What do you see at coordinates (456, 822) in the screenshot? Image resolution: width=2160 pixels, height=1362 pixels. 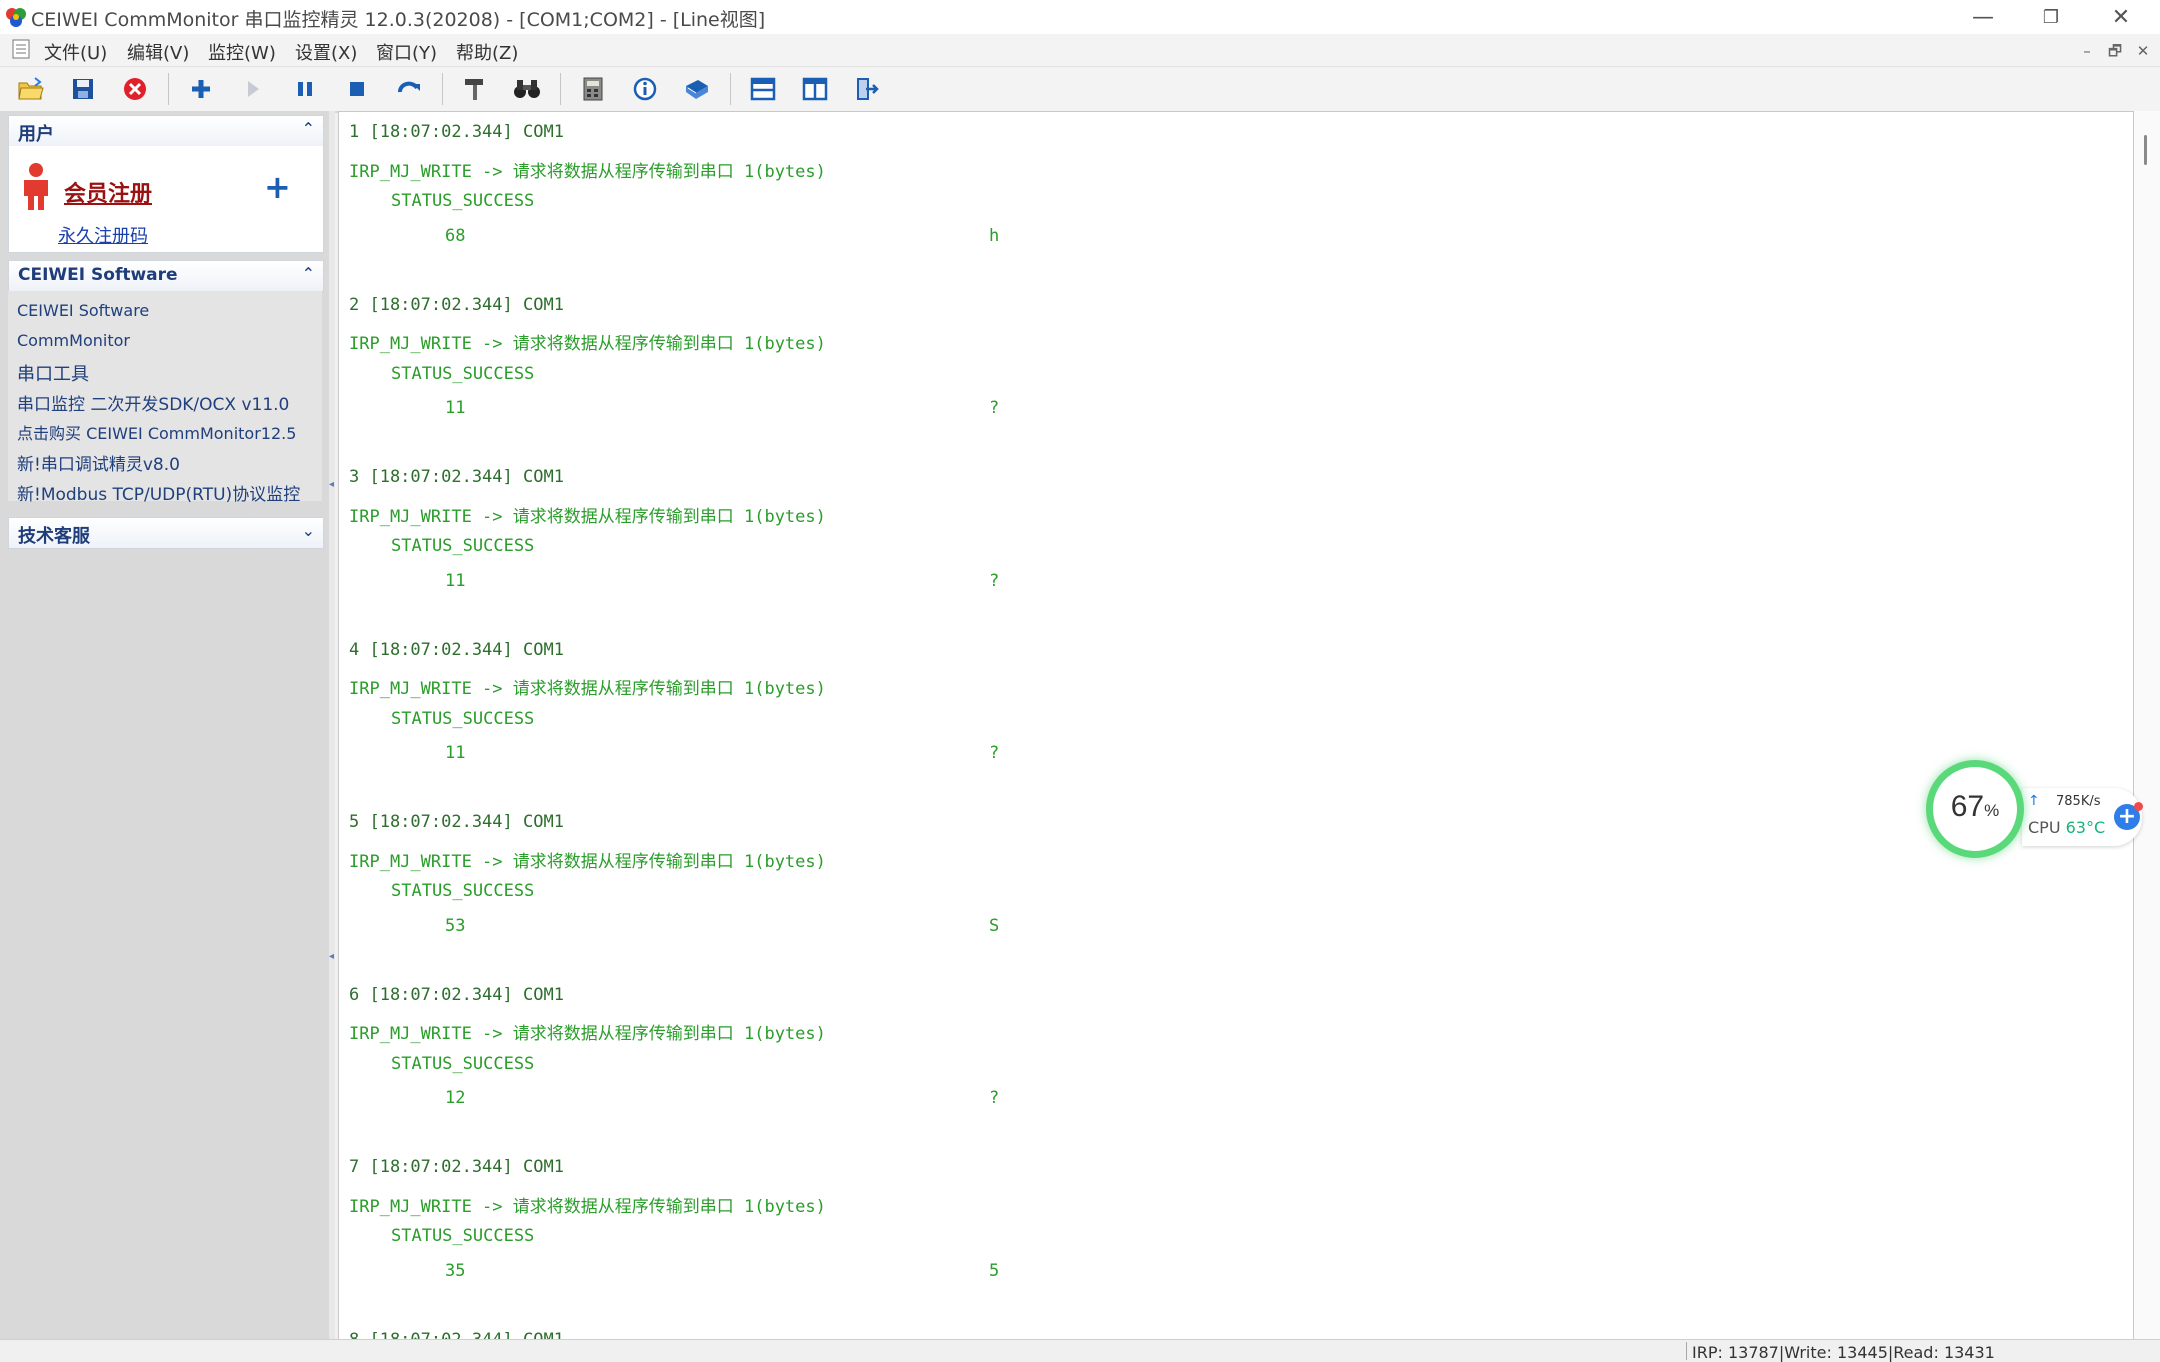 I see `log-entry-header: 5 [18:07:02.344] COM1` at bounding box center [456, 822].